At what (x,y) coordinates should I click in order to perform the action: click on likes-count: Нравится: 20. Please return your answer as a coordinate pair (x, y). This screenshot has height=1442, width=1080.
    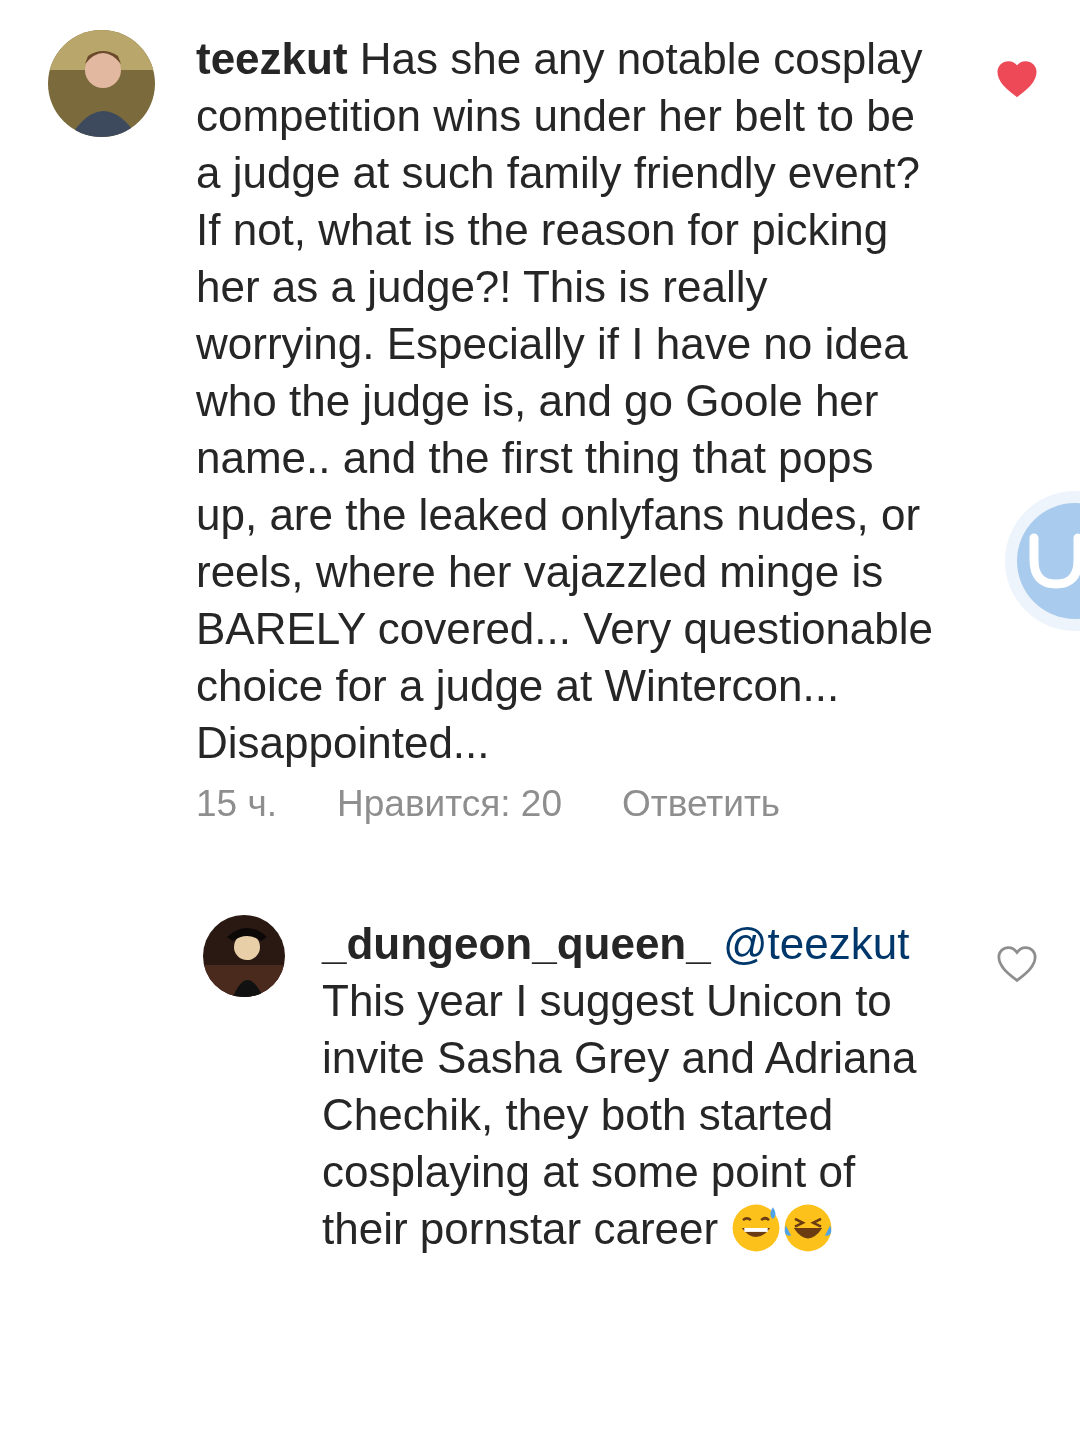
    Looking at the image, I should click on (449, 804).